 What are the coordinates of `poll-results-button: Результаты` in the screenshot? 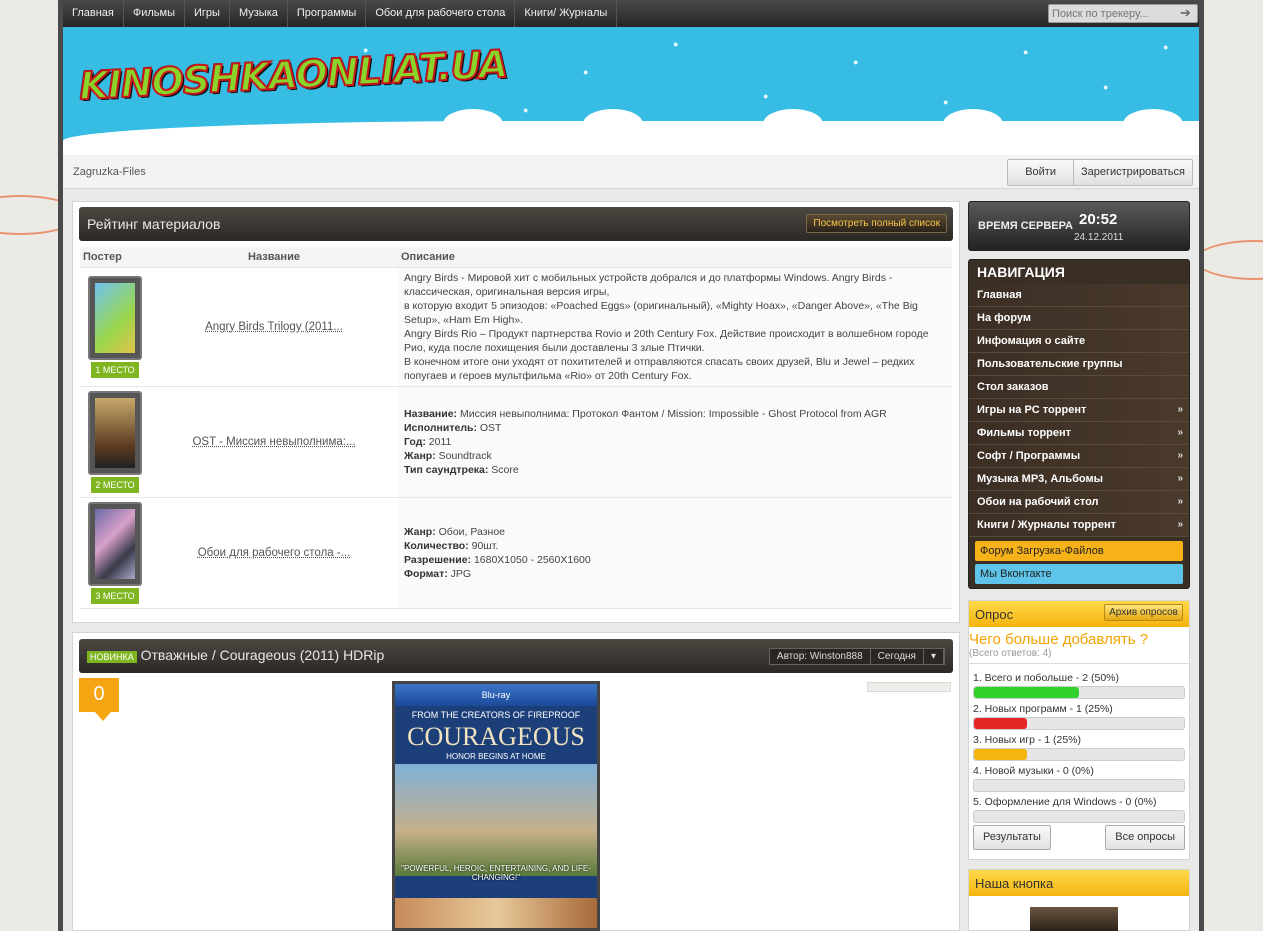 It's located at (1012, 837).